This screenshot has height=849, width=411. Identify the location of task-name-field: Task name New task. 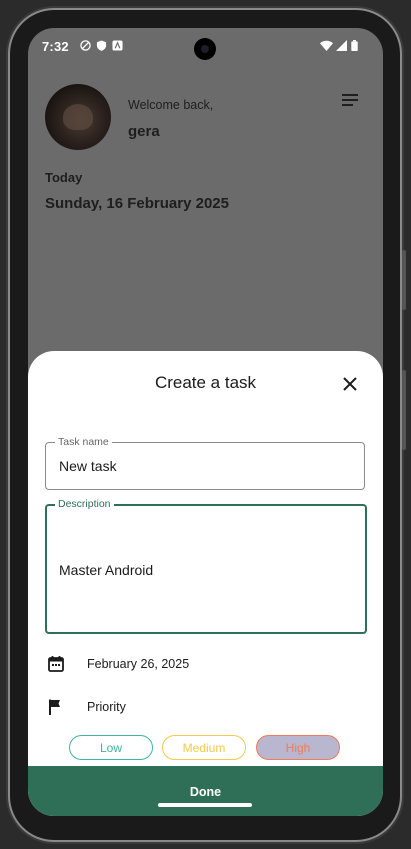
(205, 463).